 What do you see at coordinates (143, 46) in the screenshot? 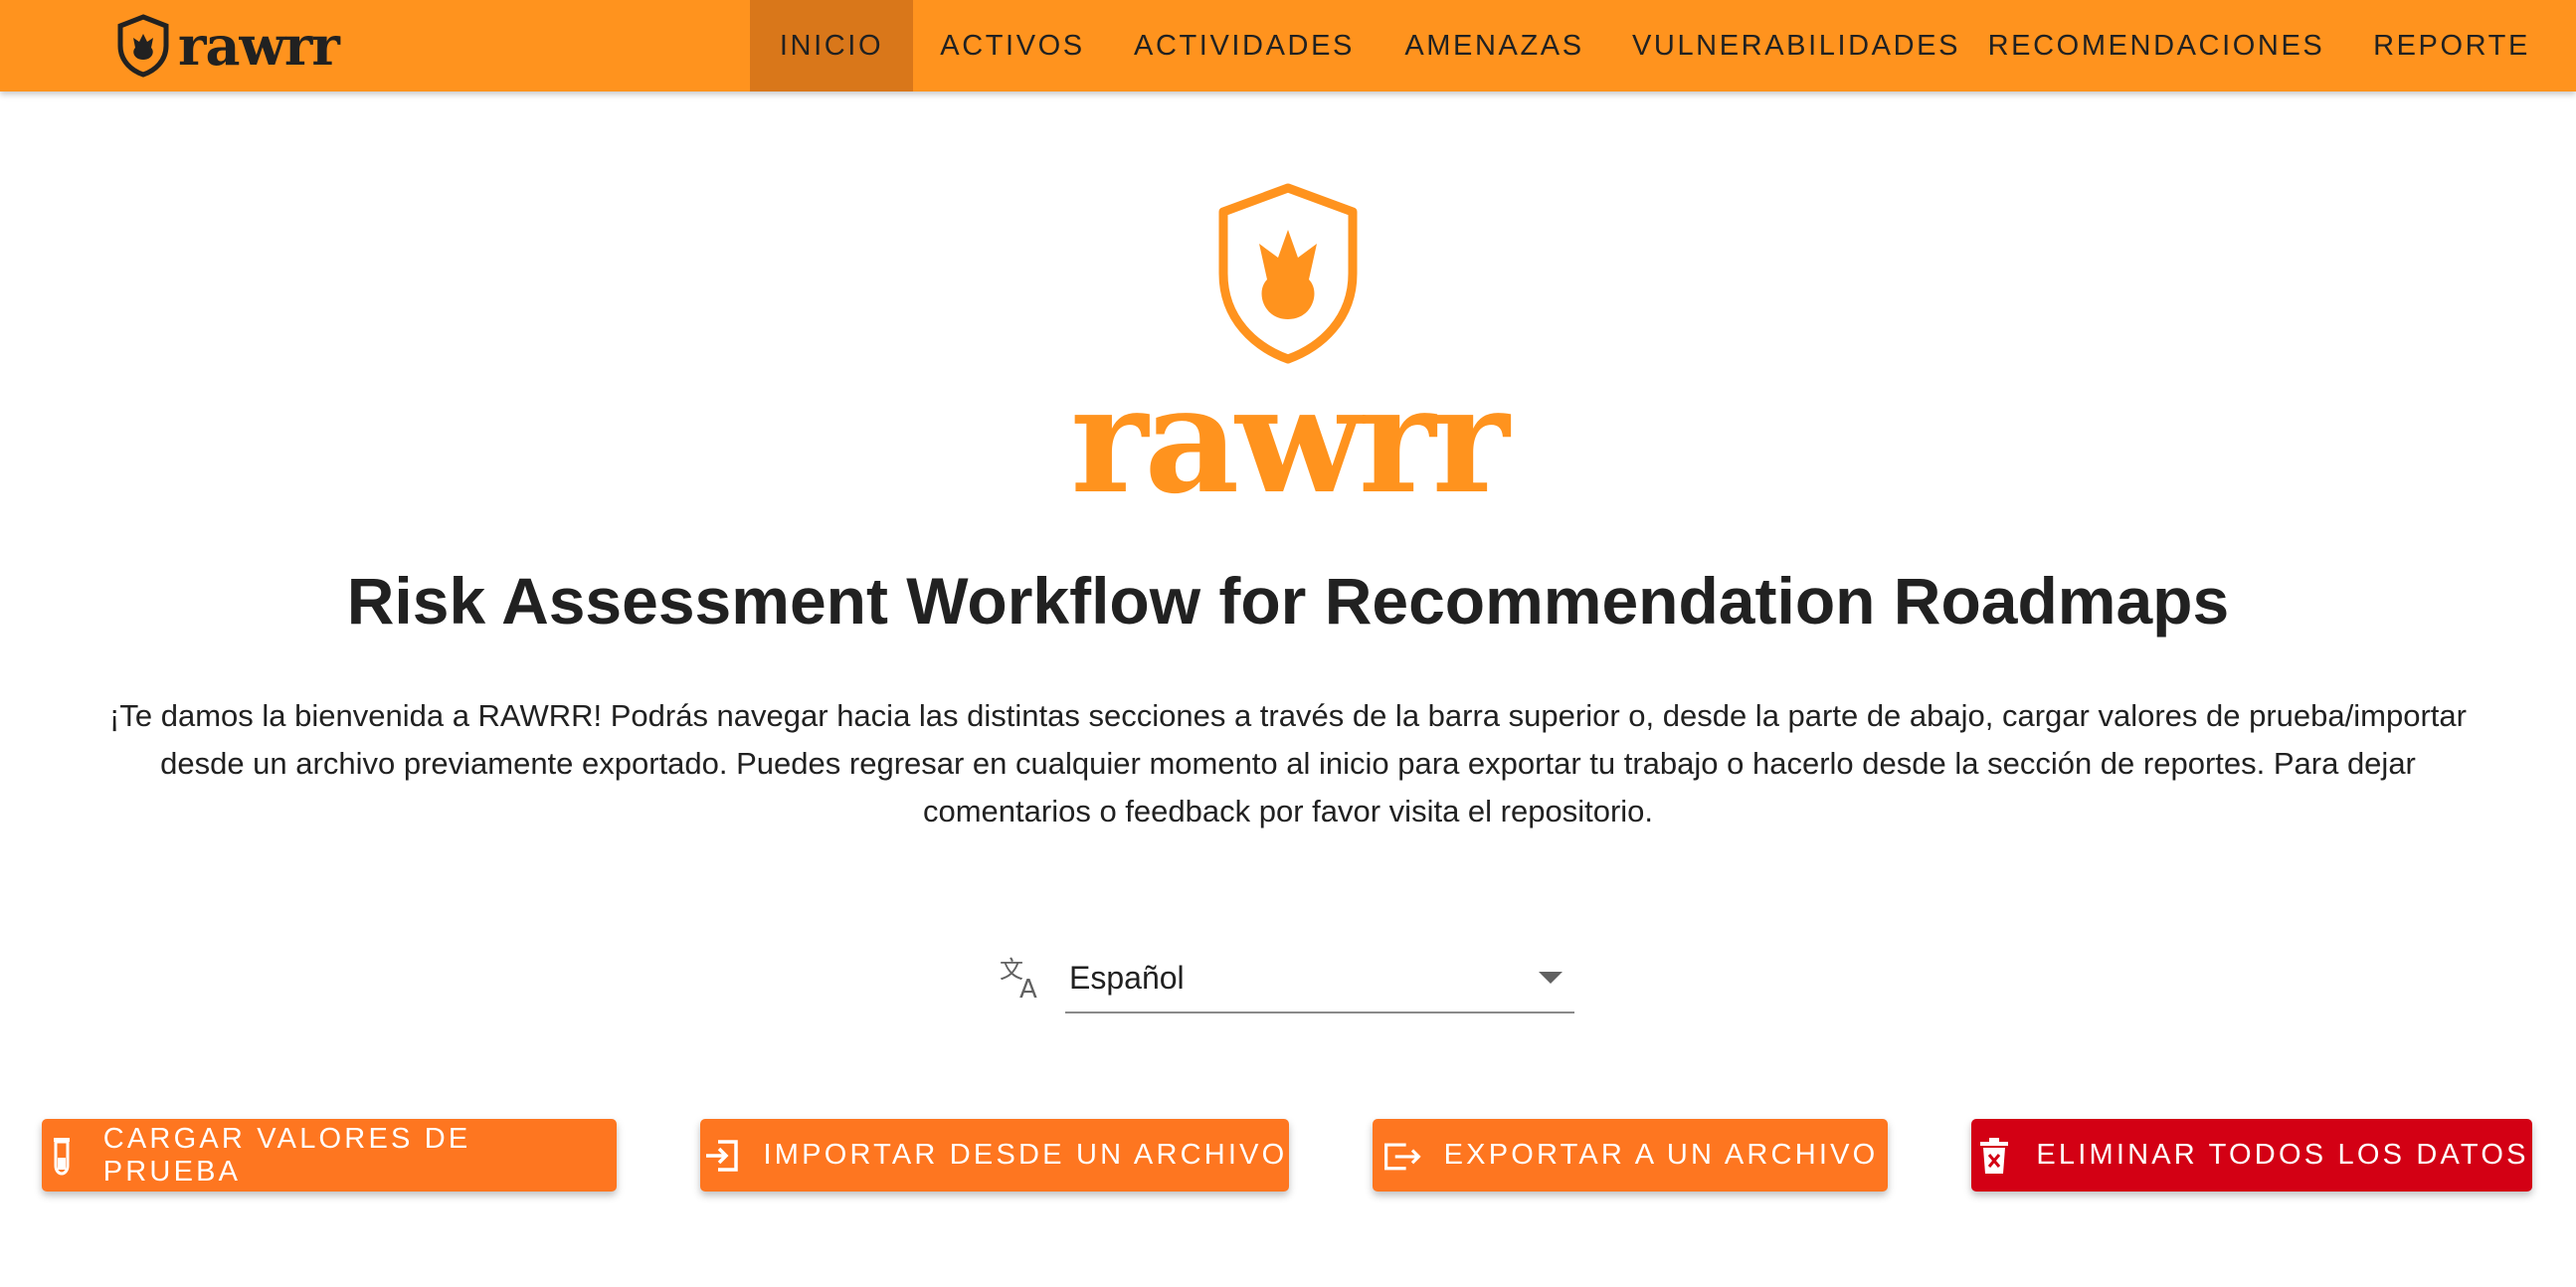
I see `shield-paw-icon` at bounding box center [143, 46].